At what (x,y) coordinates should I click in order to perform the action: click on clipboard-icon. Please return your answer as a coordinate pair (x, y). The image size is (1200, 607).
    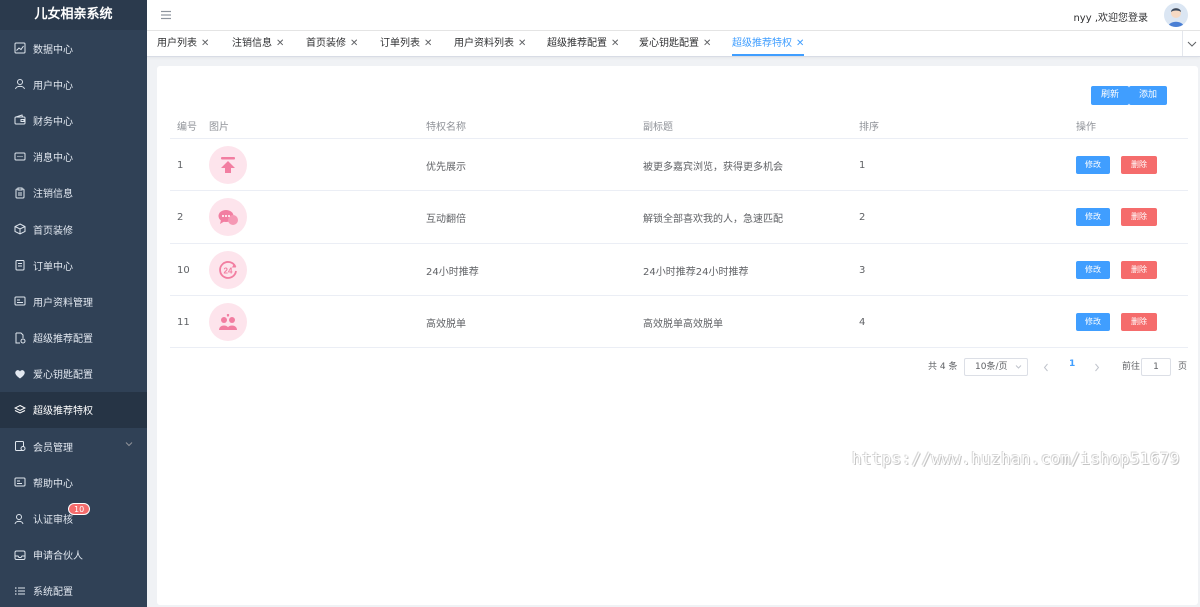
    Looking at the image, I should click on (20, 193).